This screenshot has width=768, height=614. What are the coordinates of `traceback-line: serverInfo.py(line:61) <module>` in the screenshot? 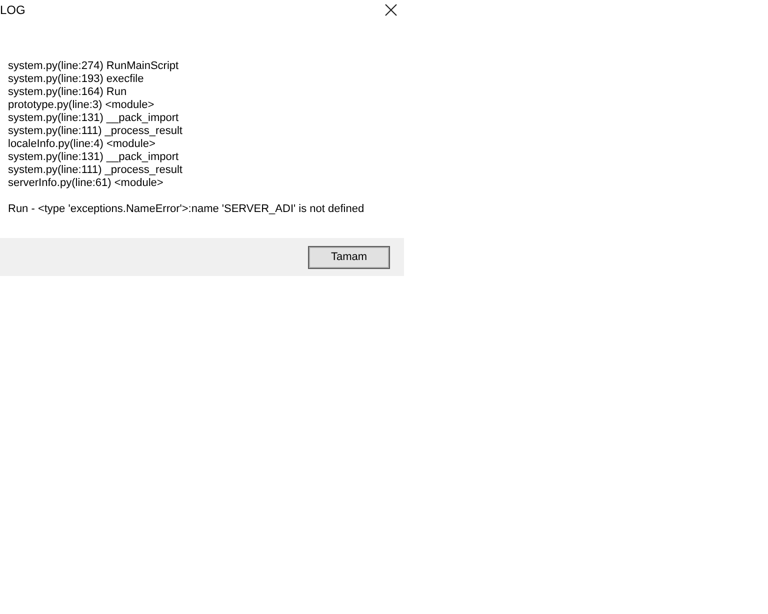 It's located at (86, 183).